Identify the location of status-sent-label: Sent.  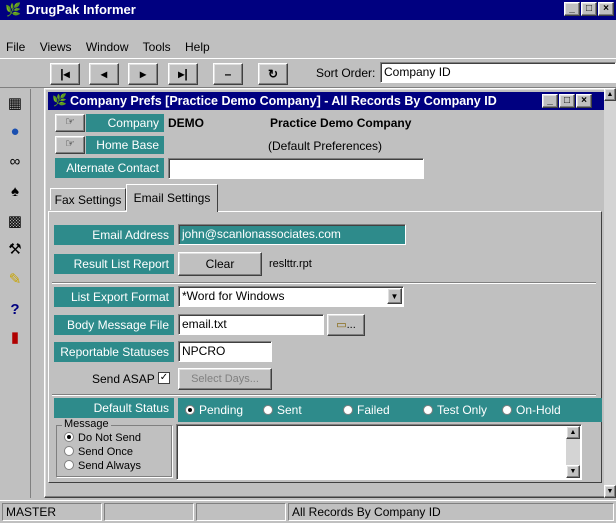
(289, 410).